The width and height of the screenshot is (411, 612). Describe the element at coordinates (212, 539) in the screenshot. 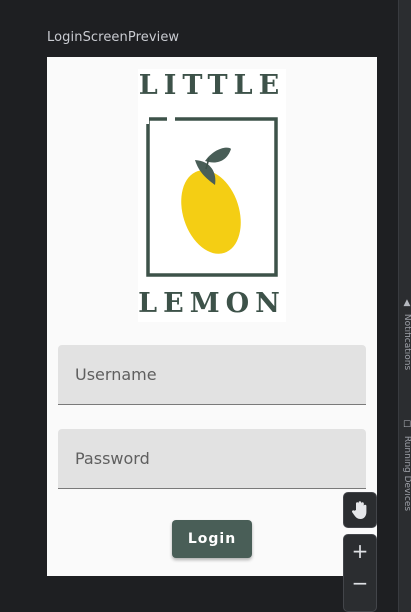

I see `login-button: Login` at that location.